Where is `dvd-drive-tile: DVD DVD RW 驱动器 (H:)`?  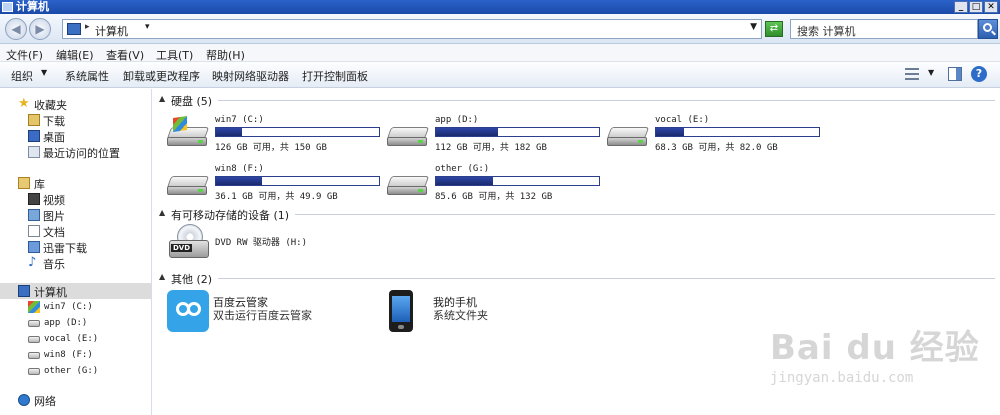
dvd-drive-tile: DVD DVD RW 驱动器 (H:) is located at coordinates (287, 244).